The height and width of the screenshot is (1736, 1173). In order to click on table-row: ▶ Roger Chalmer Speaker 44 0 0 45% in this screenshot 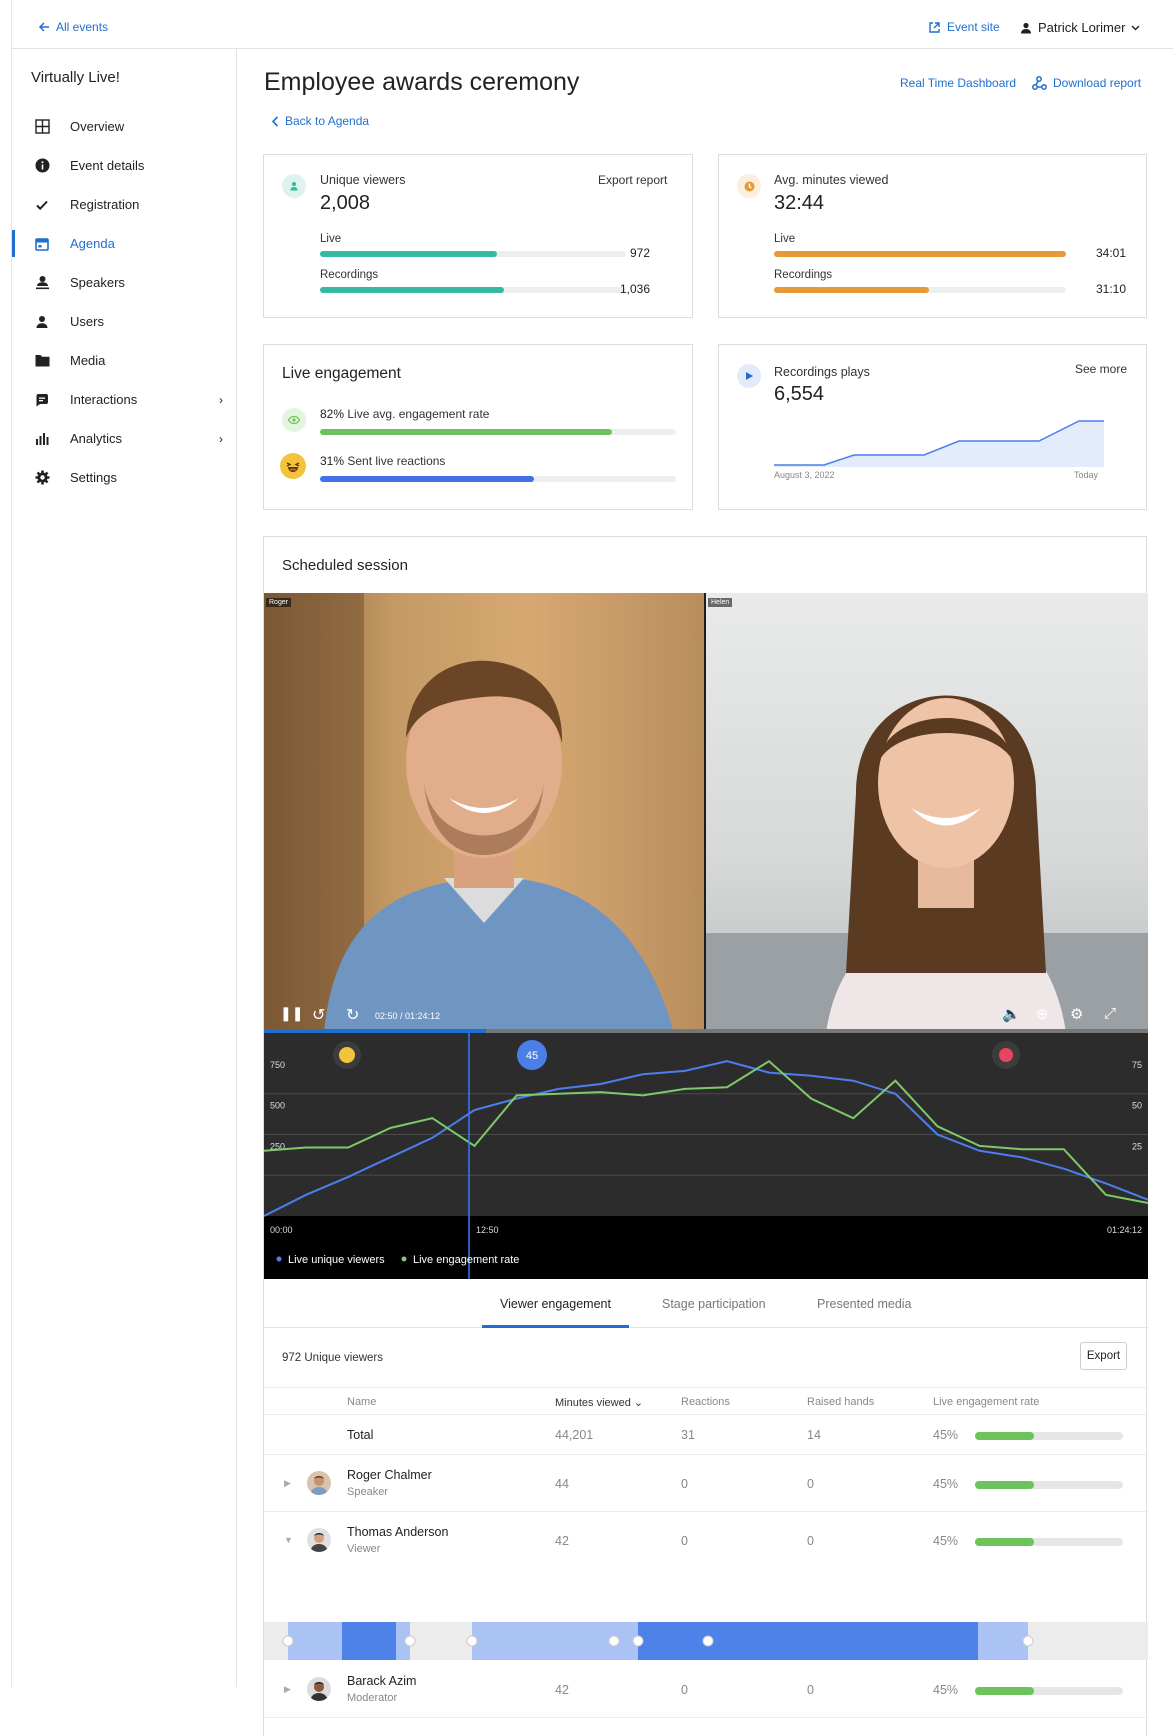, I will do `click(706, 1483)`.